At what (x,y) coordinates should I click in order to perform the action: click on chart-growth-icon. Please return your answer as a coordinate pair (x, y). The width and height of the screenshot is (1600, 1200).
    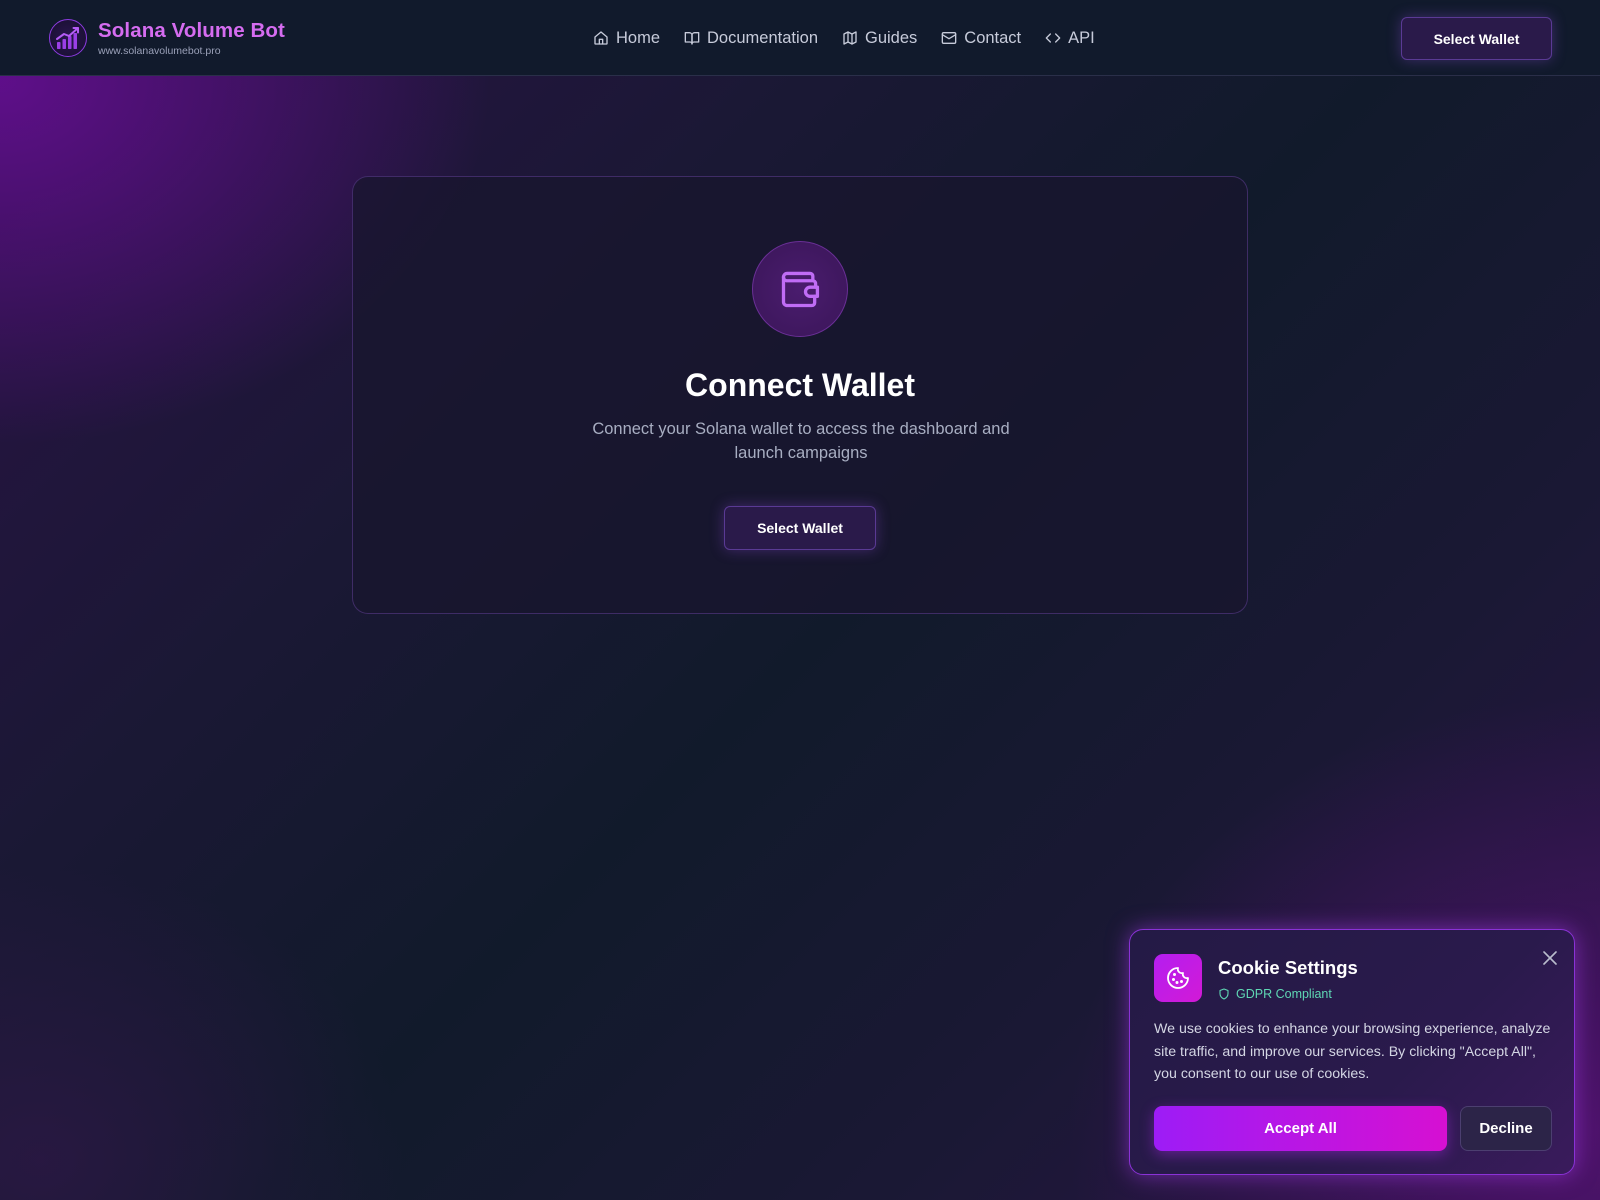
    Looking at the image, I should click on (67, 38).